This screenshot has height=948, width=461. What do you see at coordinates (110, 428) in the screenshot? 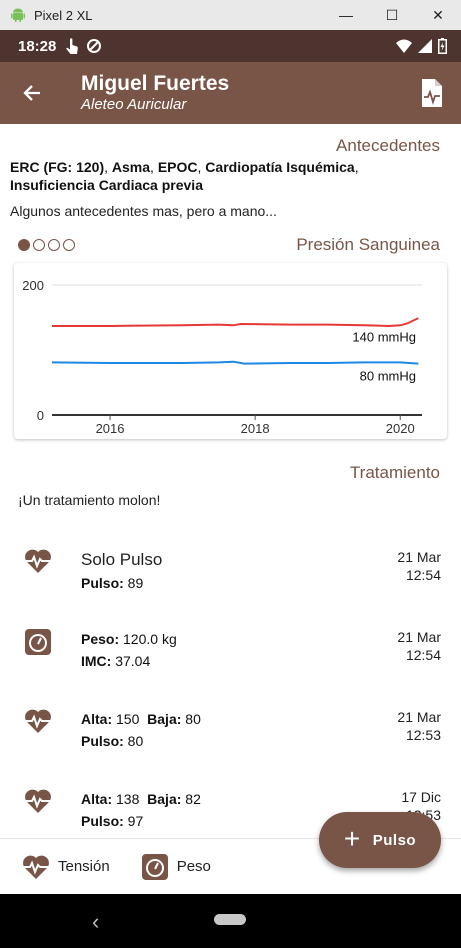
I see `x-tick-label: 2016` at bounding box center [110, 428].